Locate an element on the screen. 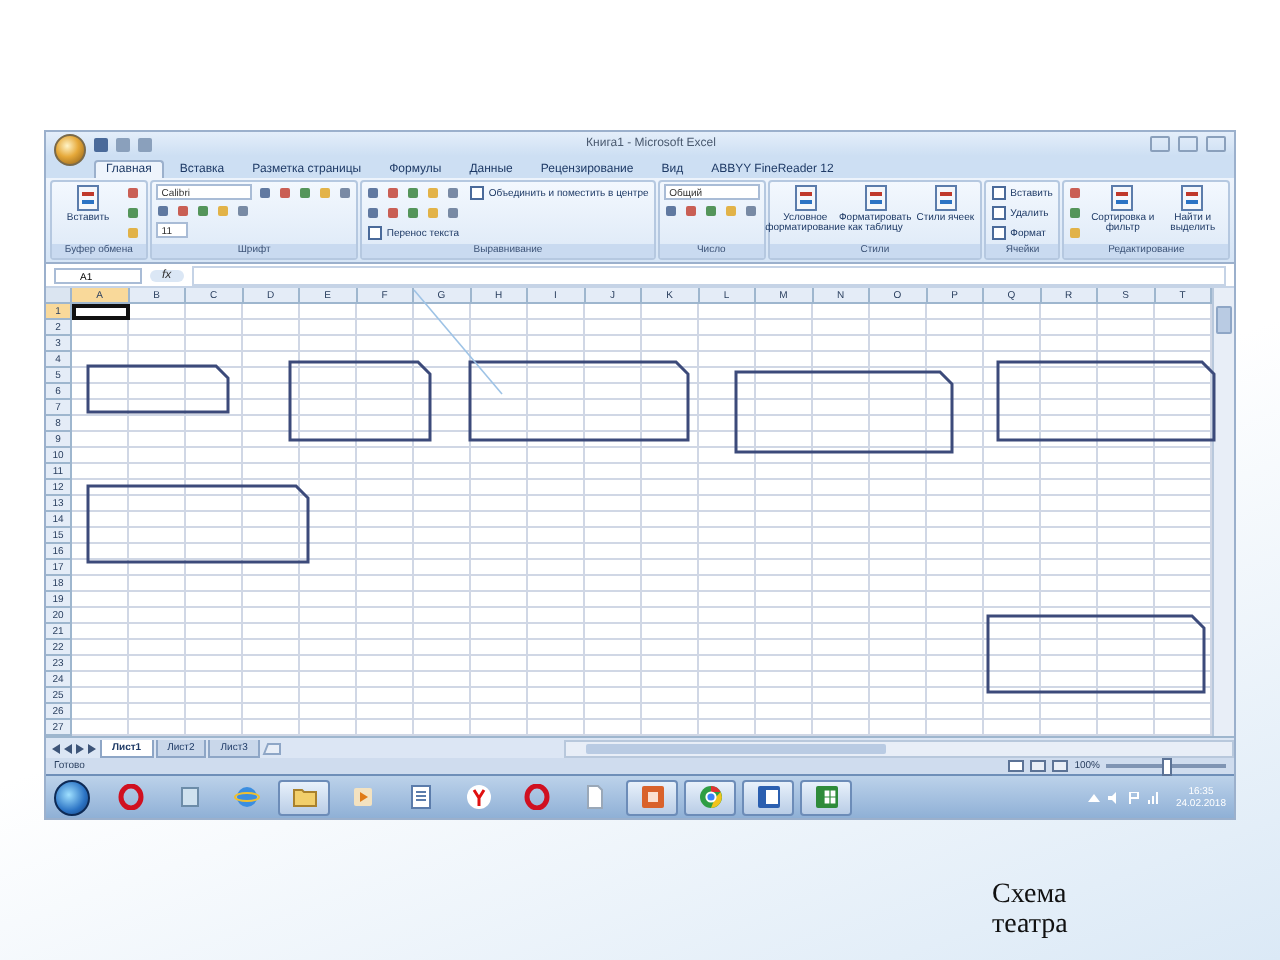  signal-icon is located at coordinates (1153, 797).